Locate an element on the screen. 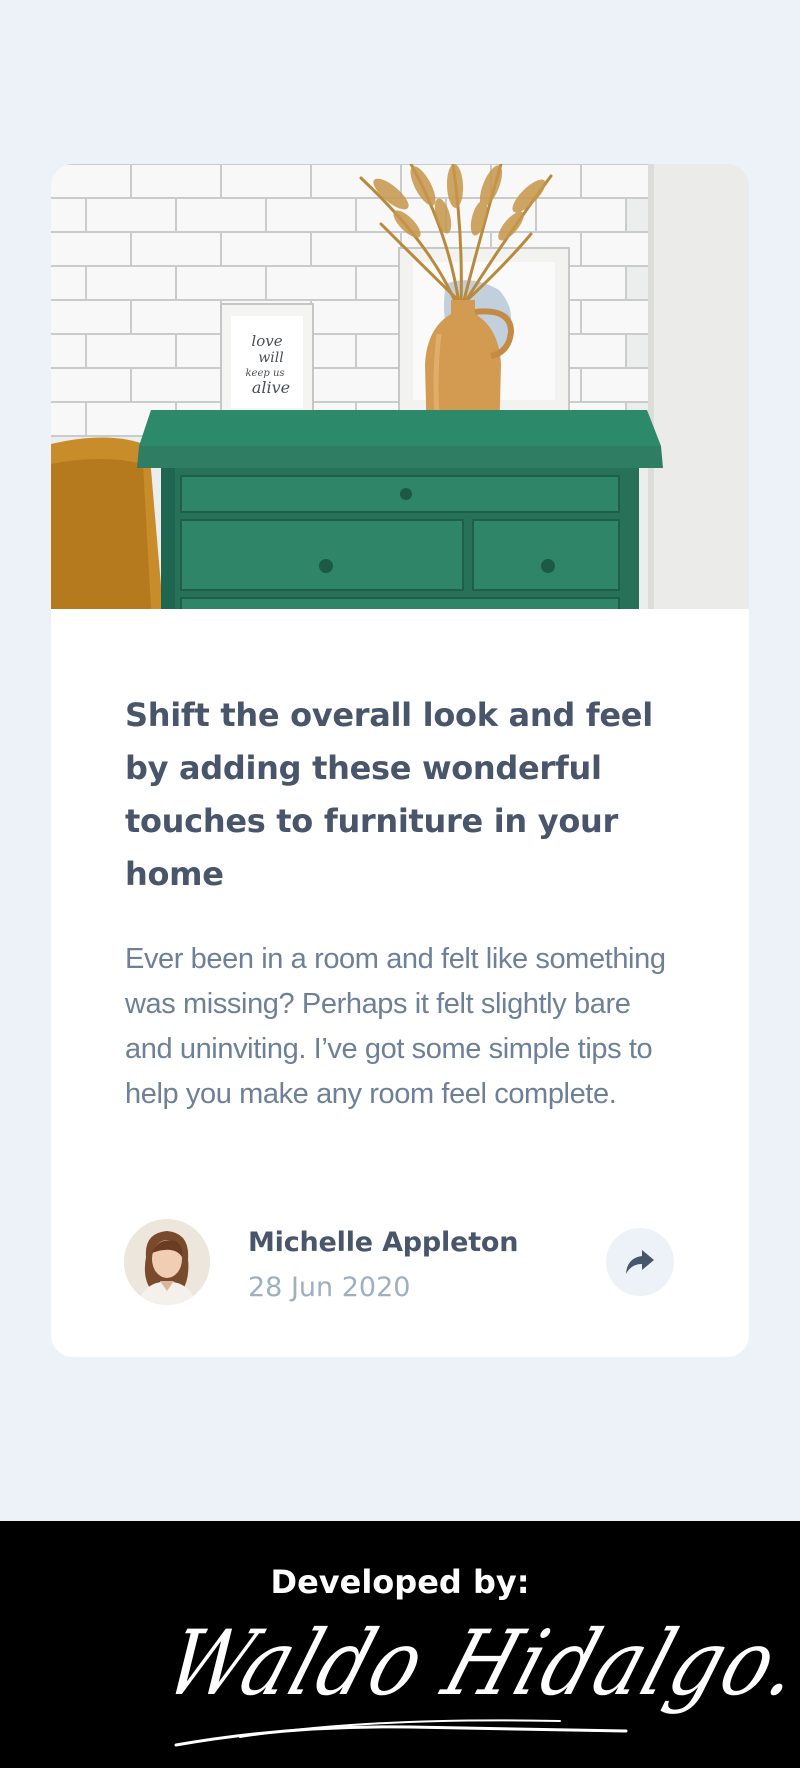 The image size is (800, 1768). signature-flourish is located at coordinates (401, 1733).